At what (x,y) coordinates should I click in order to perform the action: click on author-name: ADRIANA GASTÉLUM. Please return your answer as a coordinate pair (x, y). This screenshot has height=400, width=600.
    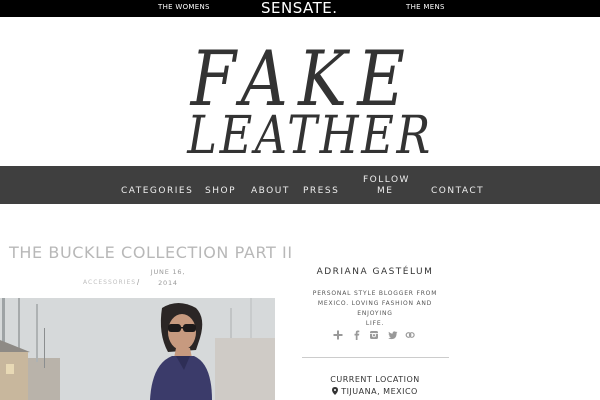
    Looking at the image, I should click on (375, 272).